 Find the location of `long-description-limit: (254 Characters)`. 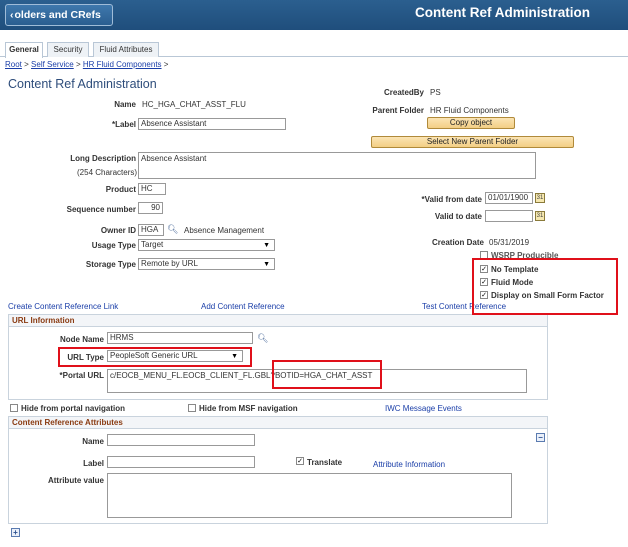

long-description-limit: (254 Characters) is located at coordinates (107, 172).